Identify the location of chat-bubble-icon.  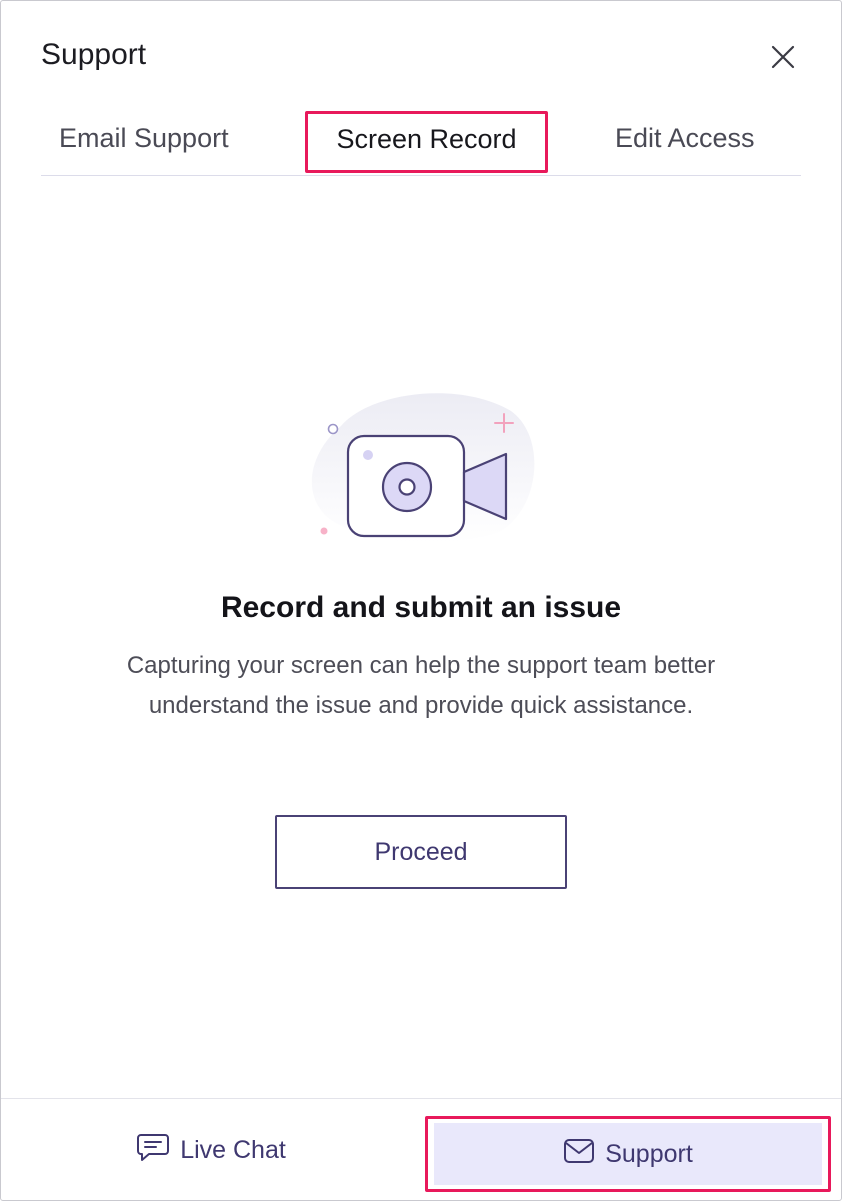
(153, 1150).